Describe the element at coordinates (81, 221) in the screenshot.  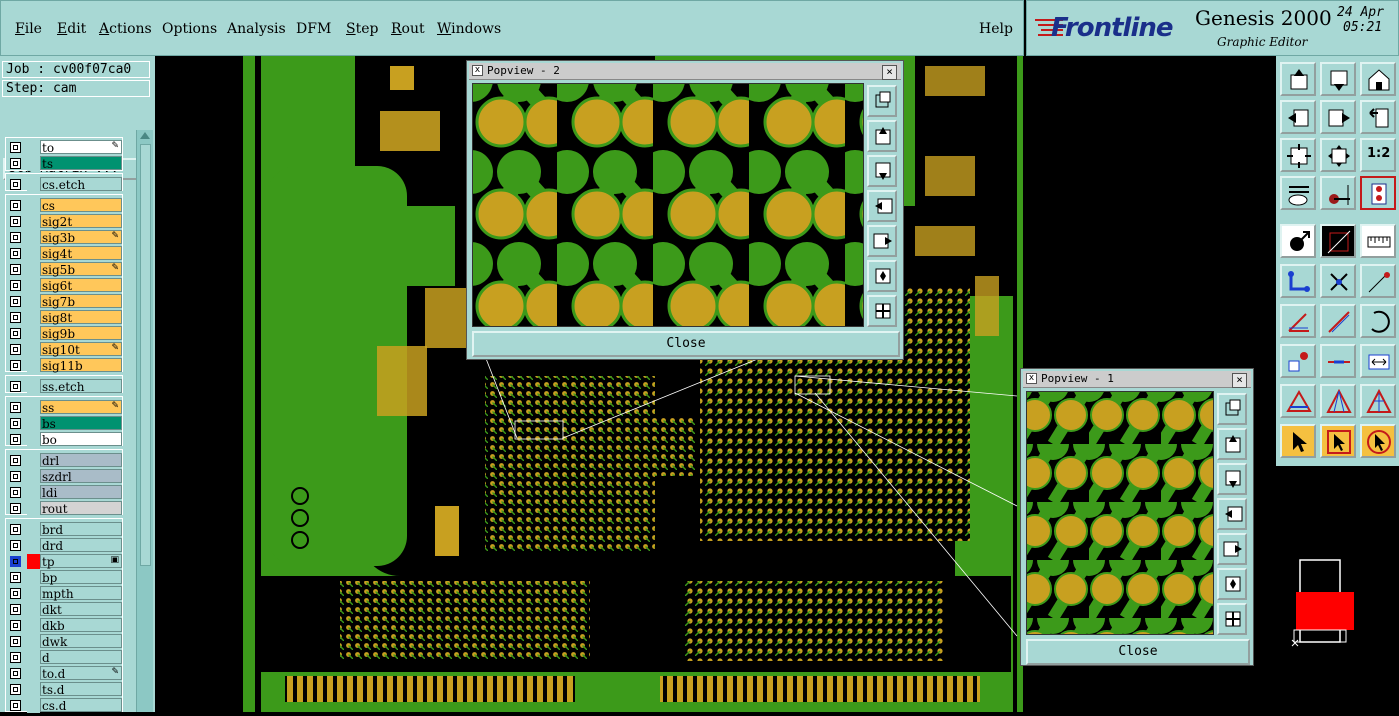
I see `layer-name: sig2t` at that location.